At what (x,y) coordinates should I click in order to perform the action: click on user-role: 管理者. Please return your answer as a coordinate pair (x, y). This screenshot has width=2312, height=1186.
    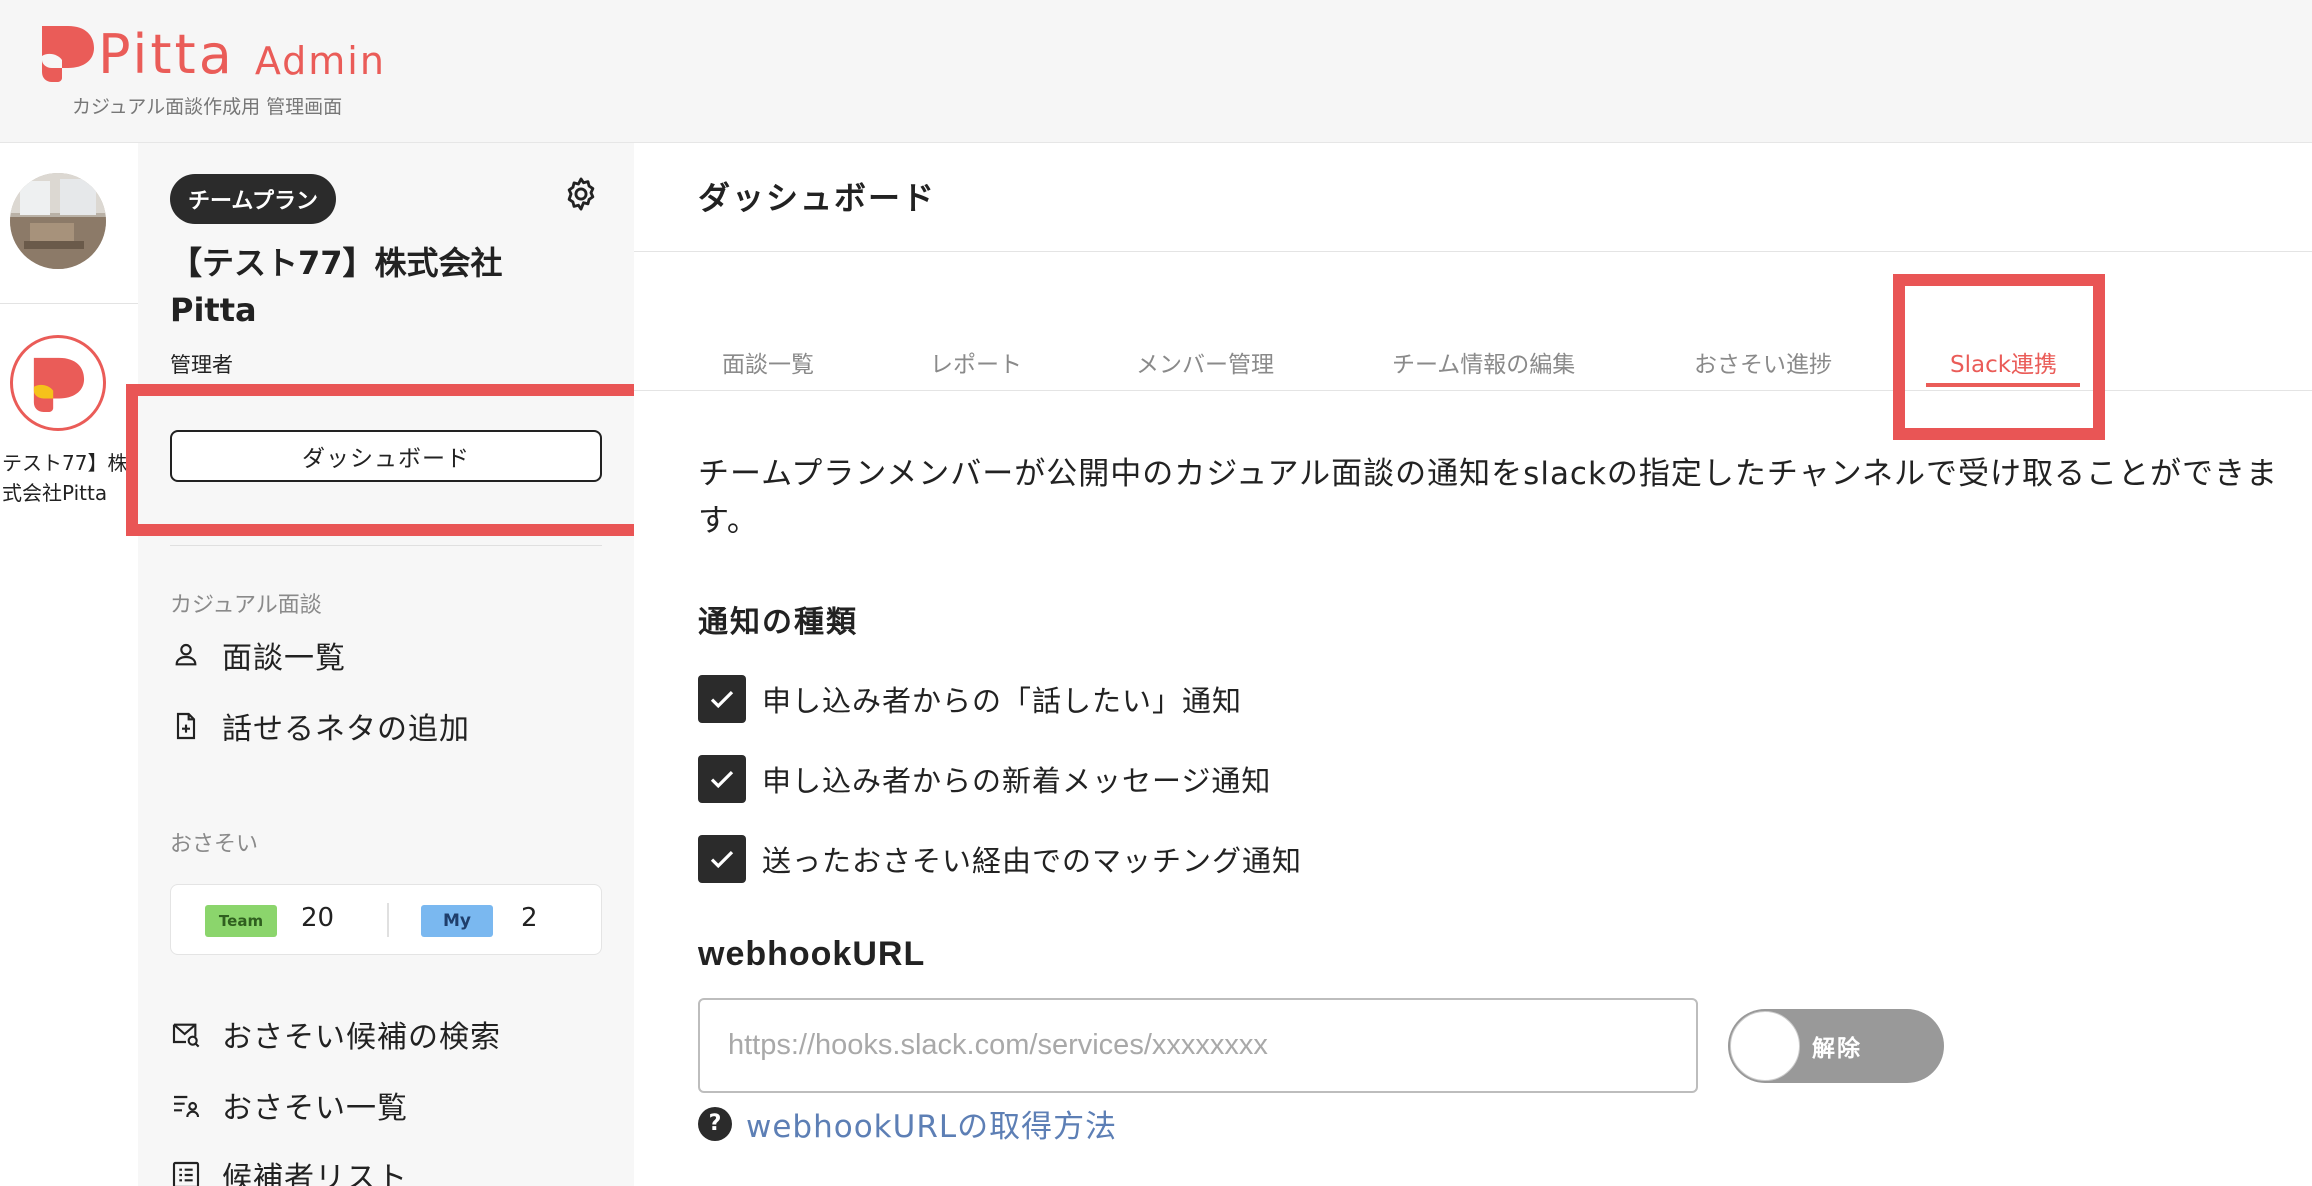
    Looking at the image, I should click on (201, 365).